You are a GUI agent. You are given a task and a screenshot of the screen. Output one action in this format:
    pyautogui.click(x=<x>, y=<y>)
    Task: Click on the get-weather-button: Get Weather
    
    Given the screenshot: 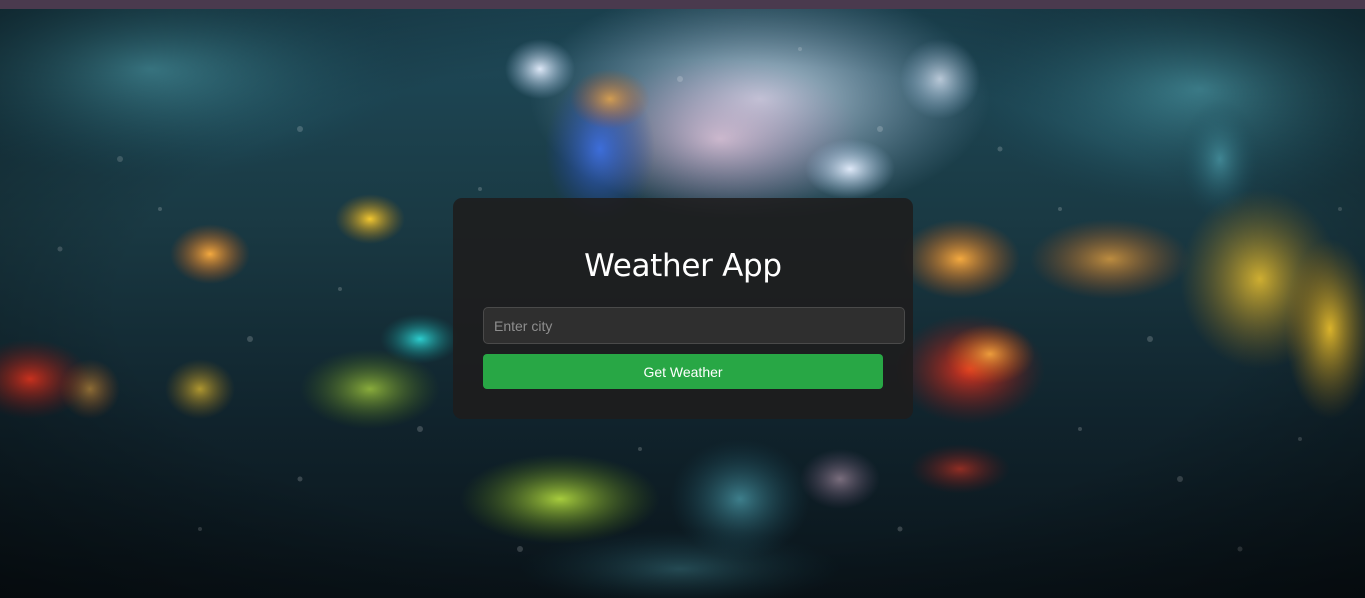 What is the action you would take?
    pyautogui.click(x=683, y=371)
    